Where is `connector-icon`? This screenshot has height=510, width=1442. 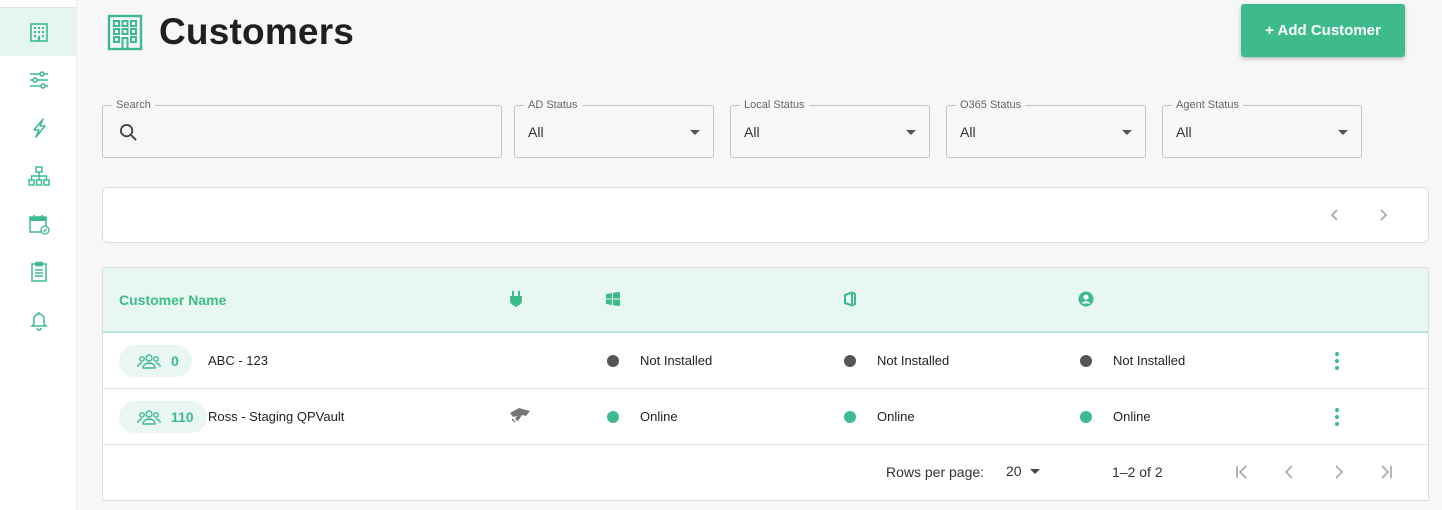
connector-icon is located at coordinates (520, 415).